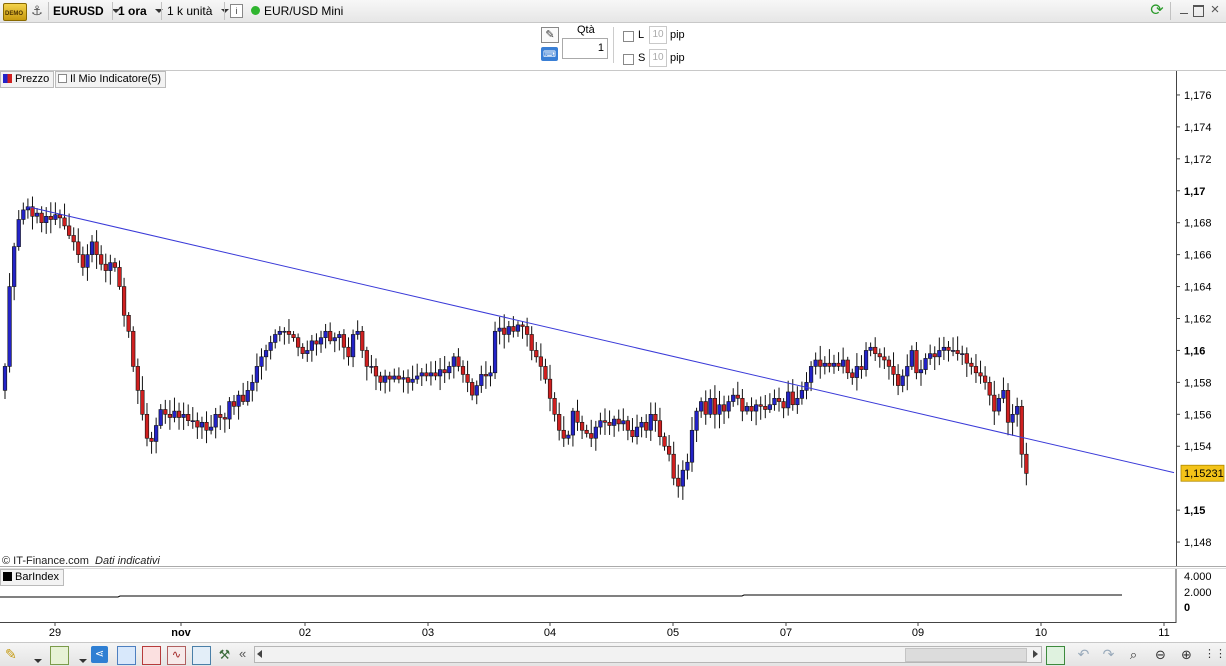 This screenshot has width=1226, height=666. I want to click on scroll-thumb, so click(966, 655).